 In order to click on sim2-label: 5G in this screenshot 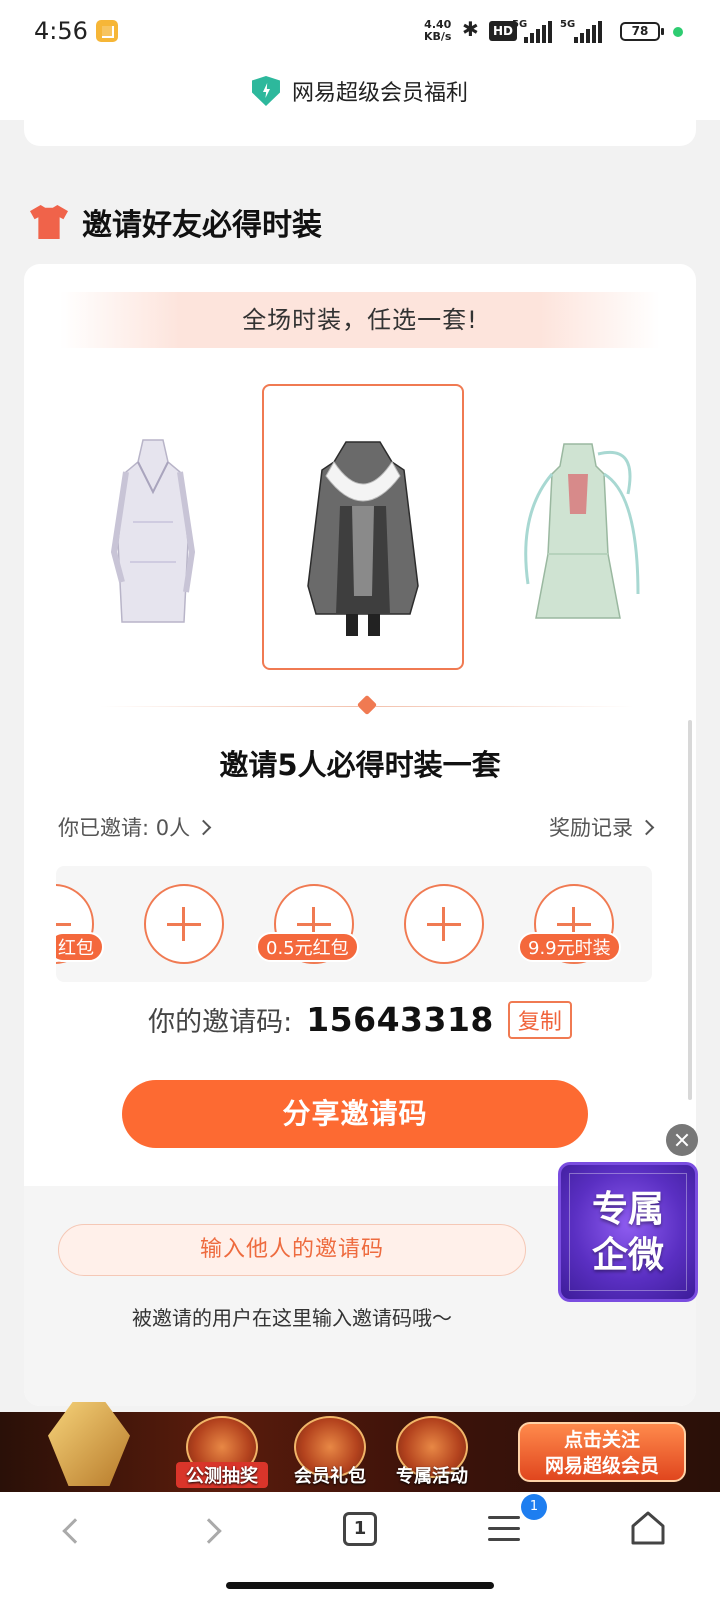, I will do `click(568, 24)`.